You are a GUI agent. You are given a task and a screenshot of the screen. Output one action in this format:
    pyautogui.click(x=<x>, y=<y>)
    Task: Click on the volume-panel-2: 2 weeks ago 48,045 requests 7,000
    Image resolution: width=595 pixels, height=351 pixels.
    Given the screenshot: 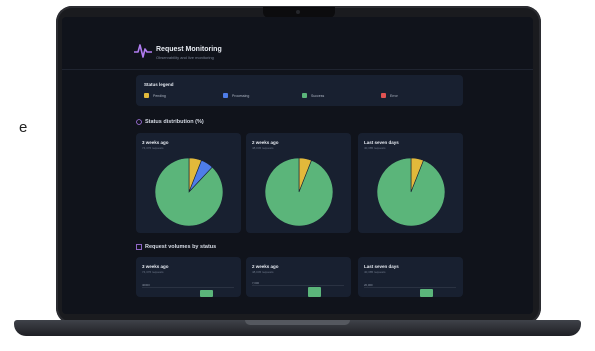 What is the action you would take?
    pyautogui.click(x=298, y=277)
    